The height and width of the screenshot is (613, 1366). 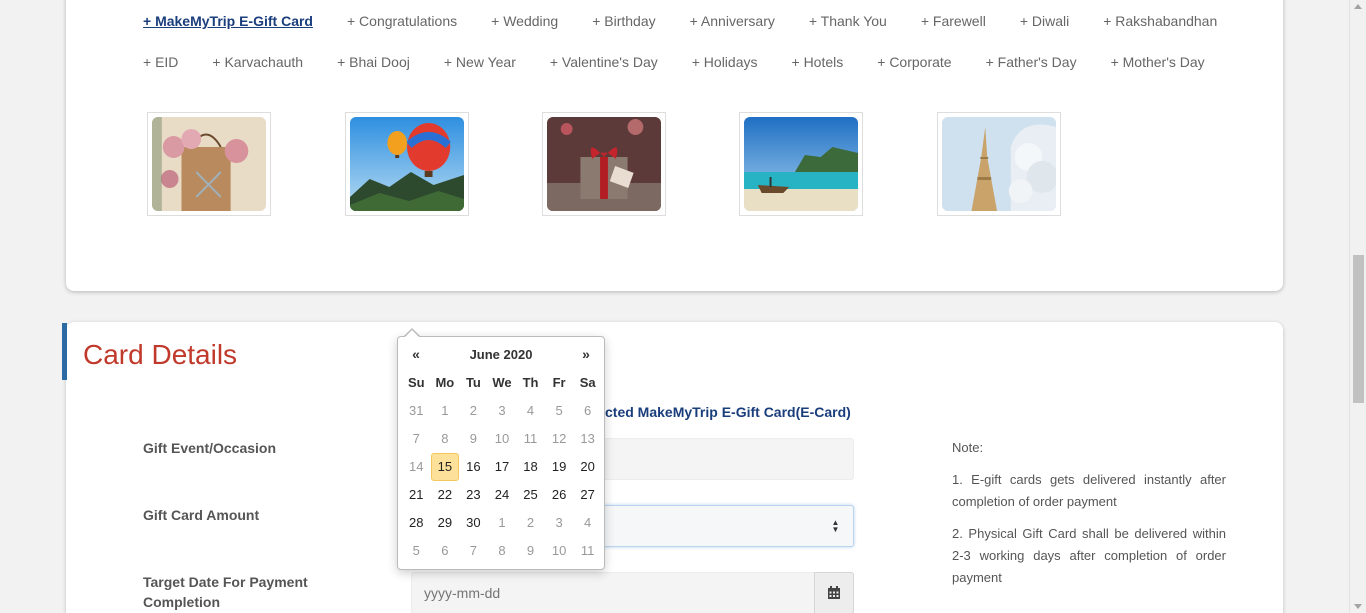 What do you see at coordinates (604, 62) in the screenshot?
I see `occasion-link: + Valentine's Day` at bounding box center [604, 62].